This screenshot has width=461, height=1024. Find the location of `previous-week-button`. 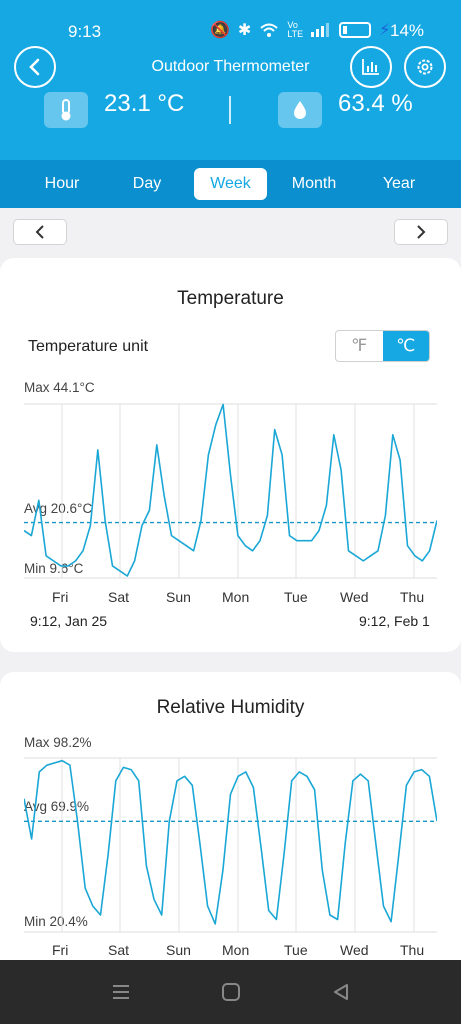

previous-week-button is located at coordinates (40, 232).